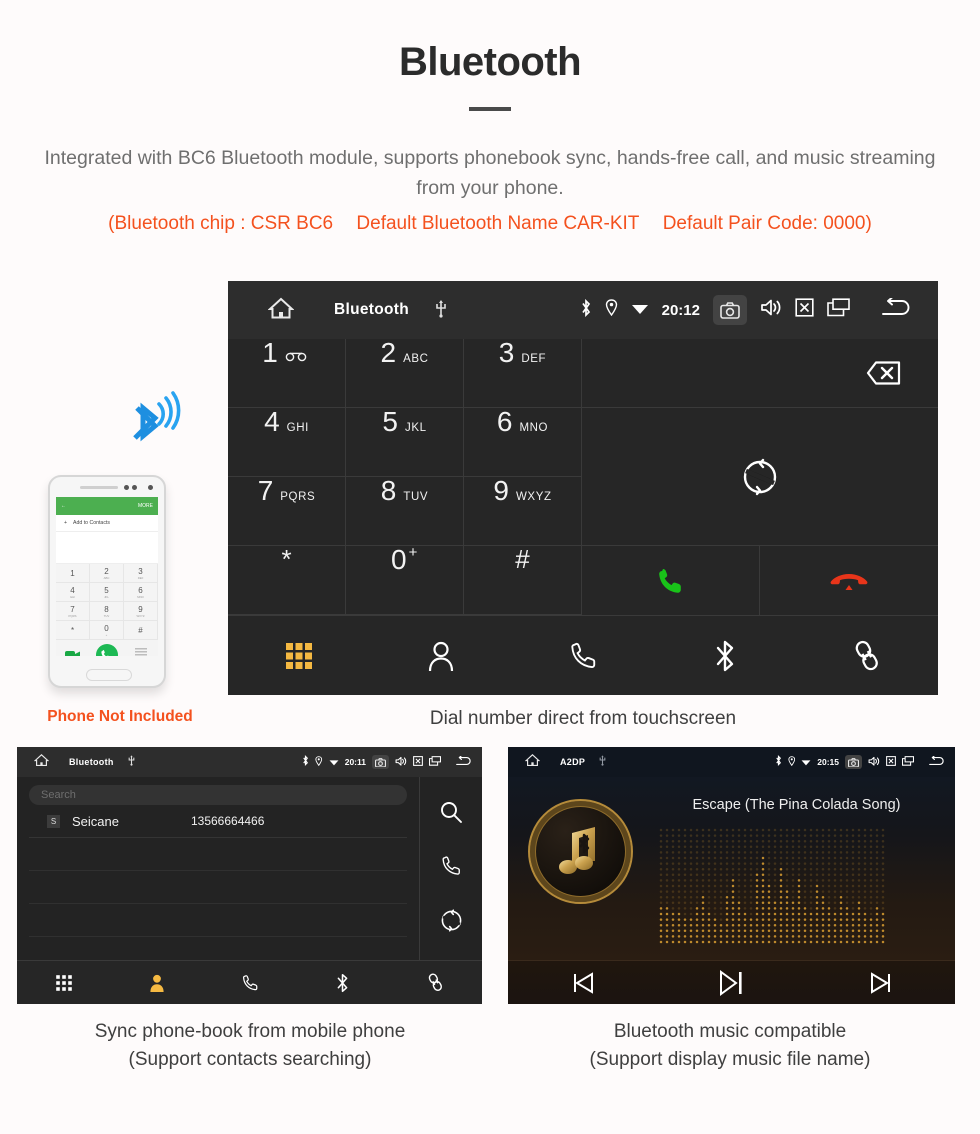 The height and width of the screenshot is (1134, 980). Describe the element at coordinates (107, 506) in the screenshot. I see `phone-appbar: ← MORE` at that location.